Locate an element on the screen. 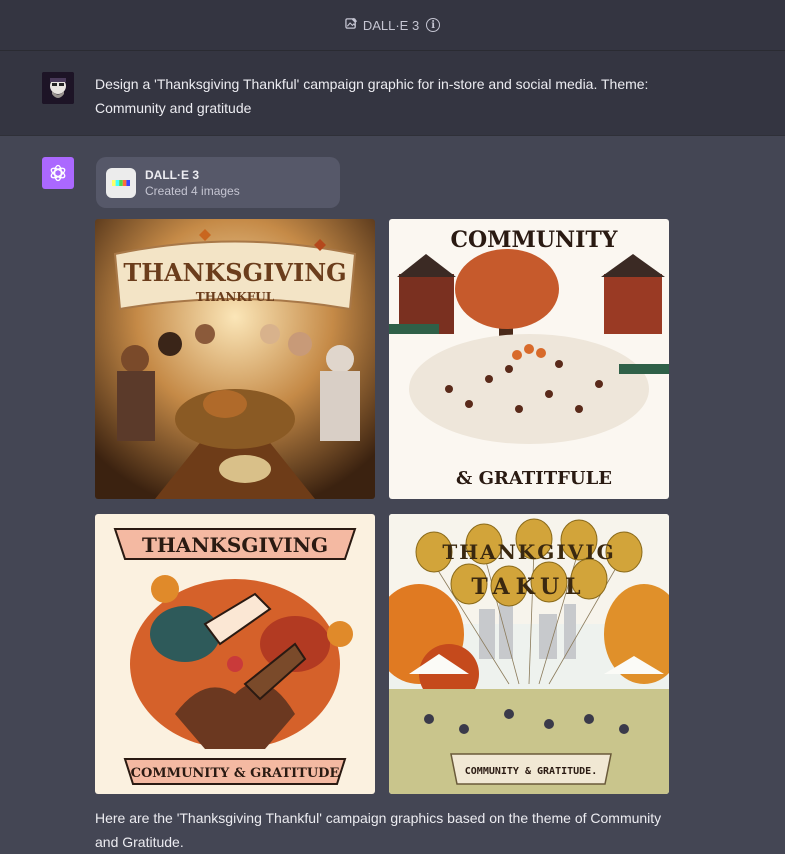 The image size is (785, 854). assistant-avatar is located at coordinates (58, 173).